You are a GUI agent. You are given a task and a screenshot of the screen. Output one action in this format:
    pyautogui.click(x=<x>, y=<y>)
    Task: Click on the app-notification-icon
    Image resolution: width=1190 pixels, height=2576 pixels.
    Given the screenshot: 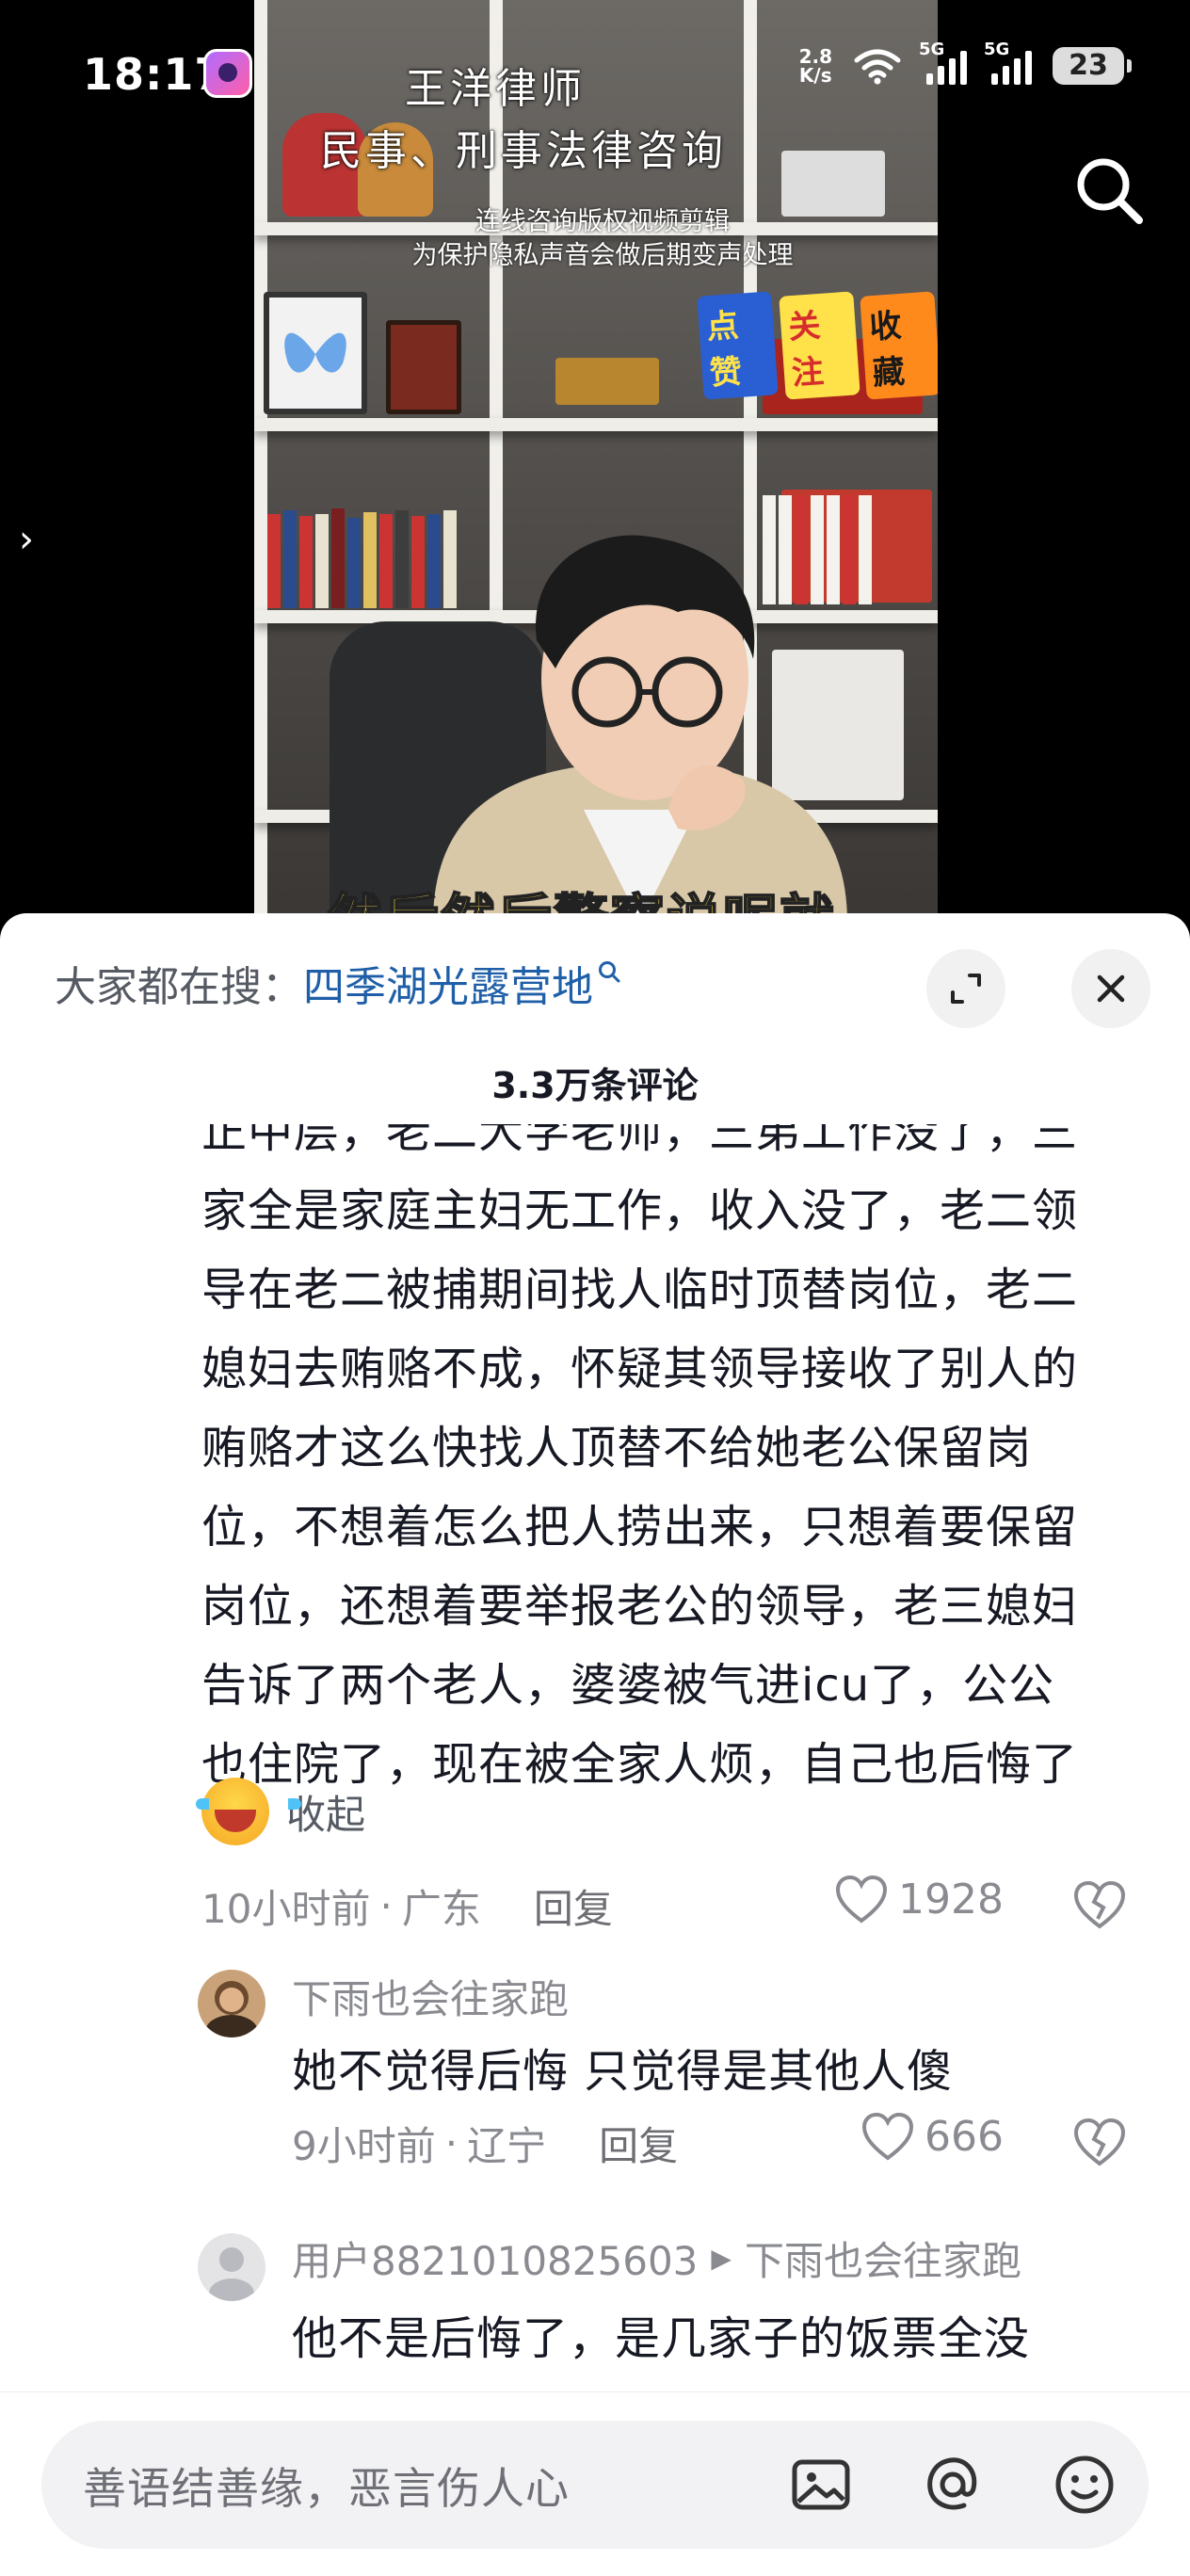 What is the action you would take?
    pyautogui.click(x=227, y=73)
    